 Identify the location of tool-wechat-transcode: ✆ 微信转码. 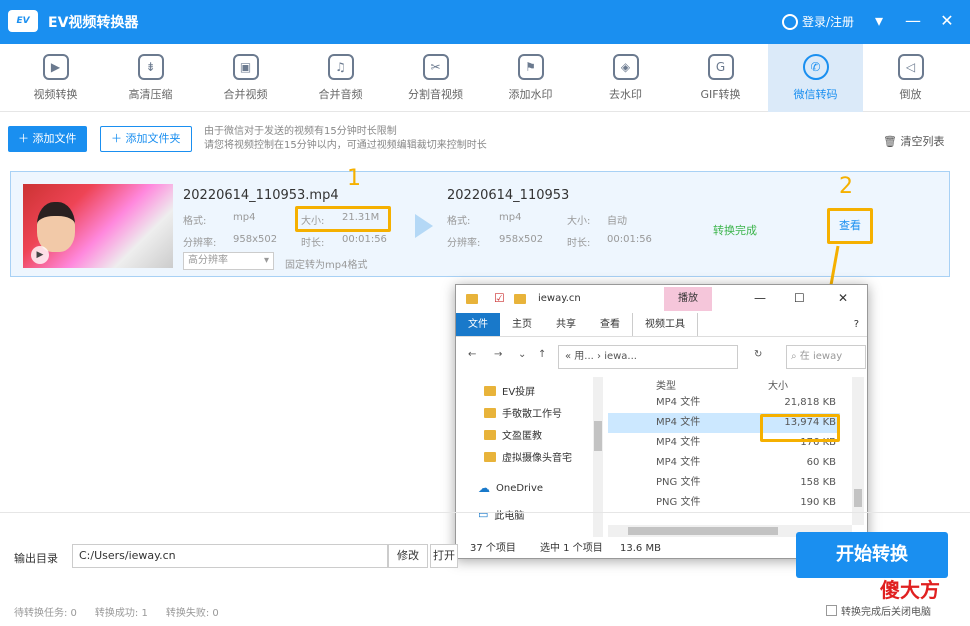
(815, 78).